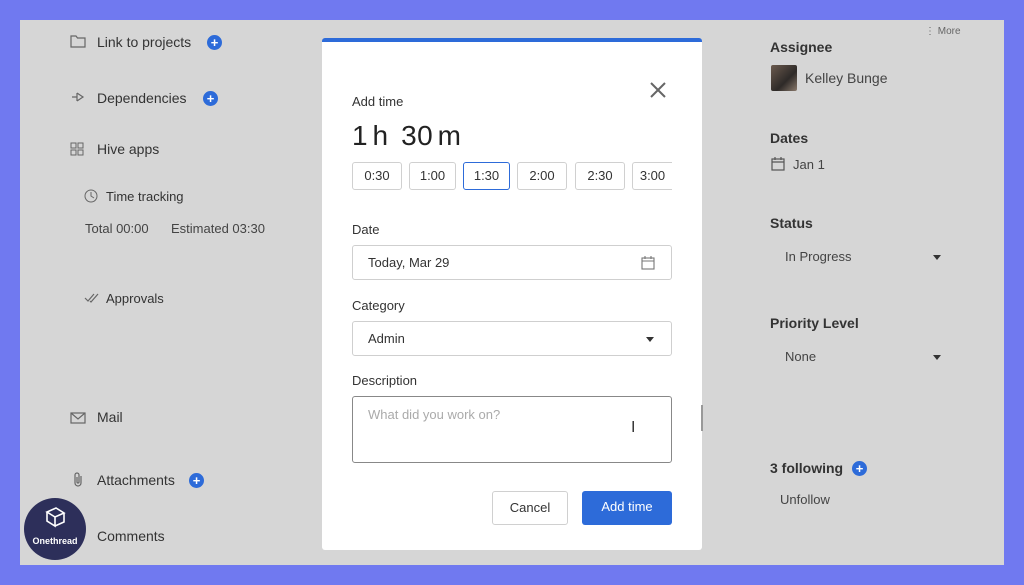 This screenshot has width=1024, height=585. What do you see at coordinates (384, 380) in the screenshot?
I see `description-label: Description` at bounding box center [384, 380].